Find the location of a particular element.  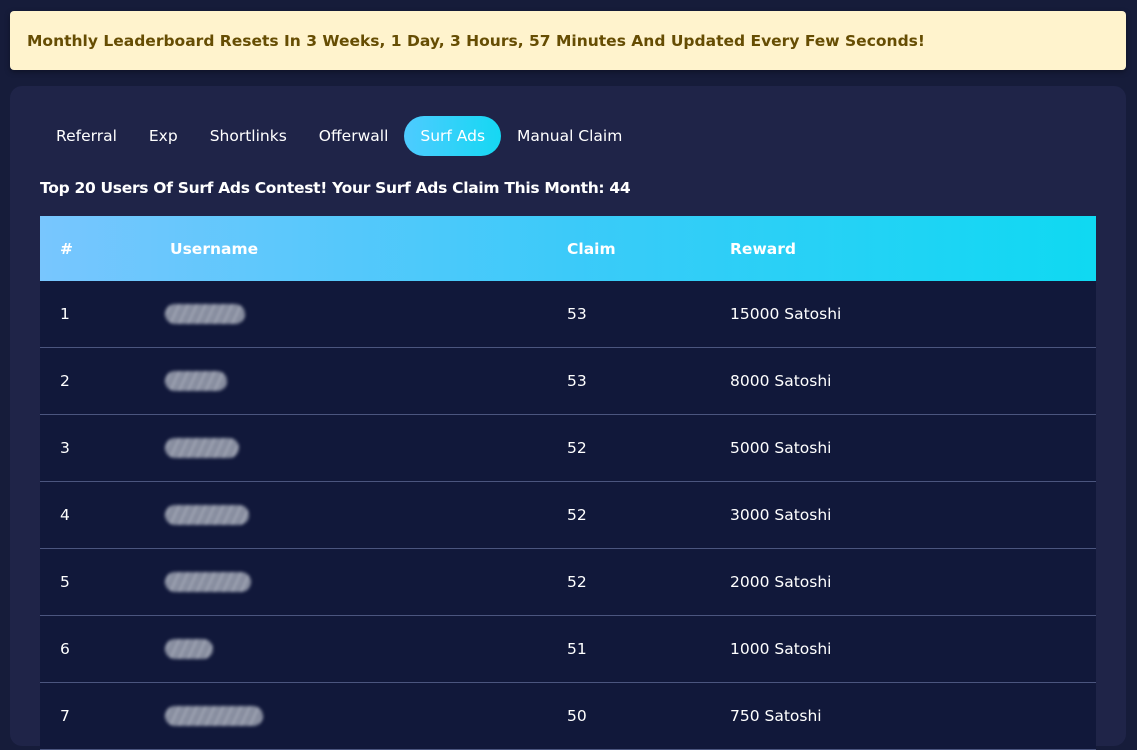

rank-cell: 1 is located at coordinates (65, 314).